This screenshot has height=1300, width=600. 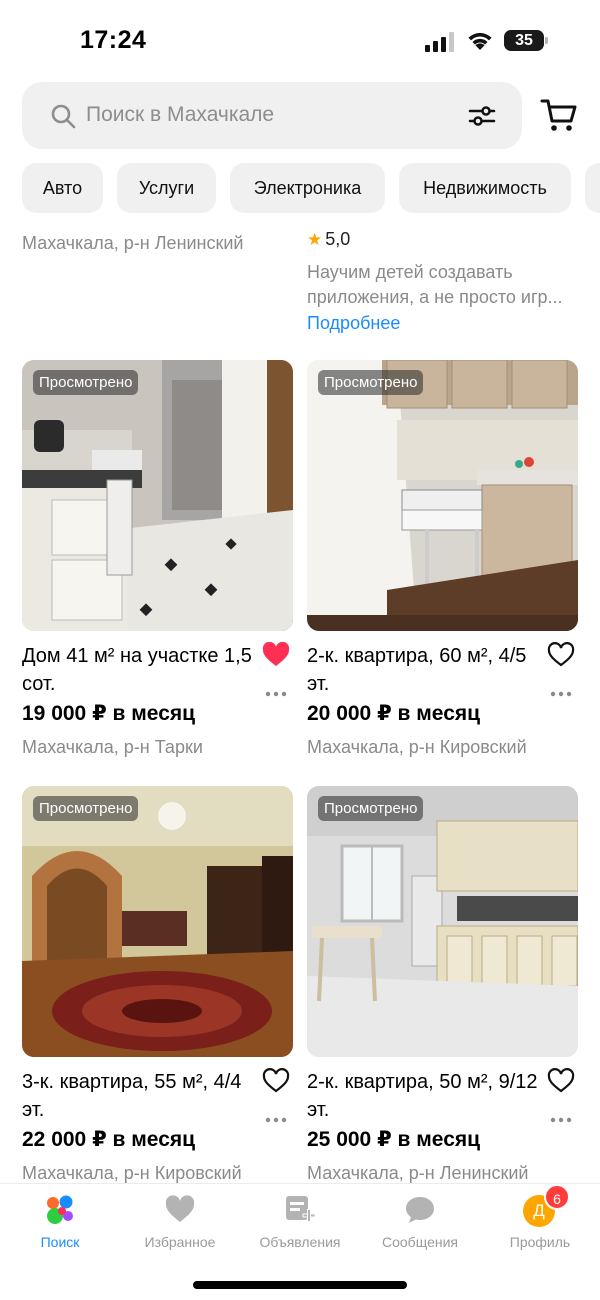 What do you see at coordinates (300, 1285) in the screenshot?
I see `home-indicator` at bounding box center [300, 1285].